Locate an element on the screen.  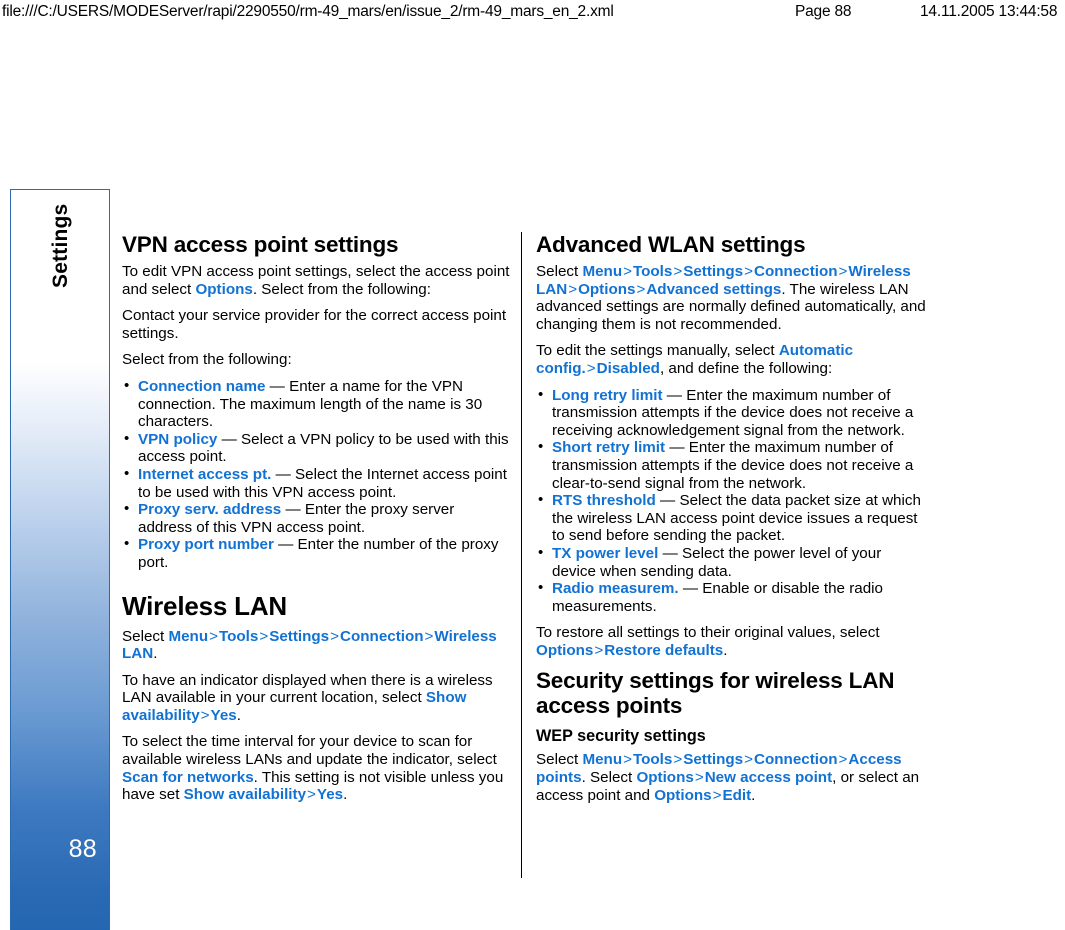
section-title-wireless-lan: Wireless LAN is located at coordinates (204, 605).